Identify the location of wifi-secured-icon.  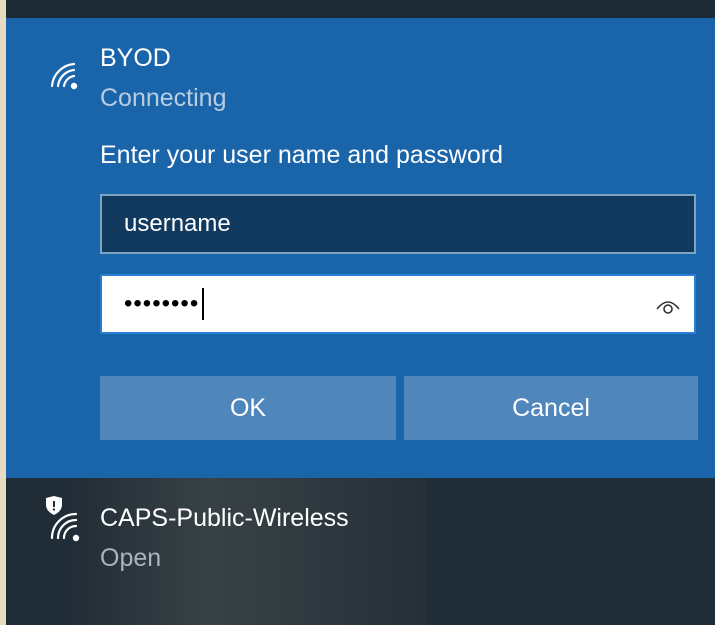
(63, 519).